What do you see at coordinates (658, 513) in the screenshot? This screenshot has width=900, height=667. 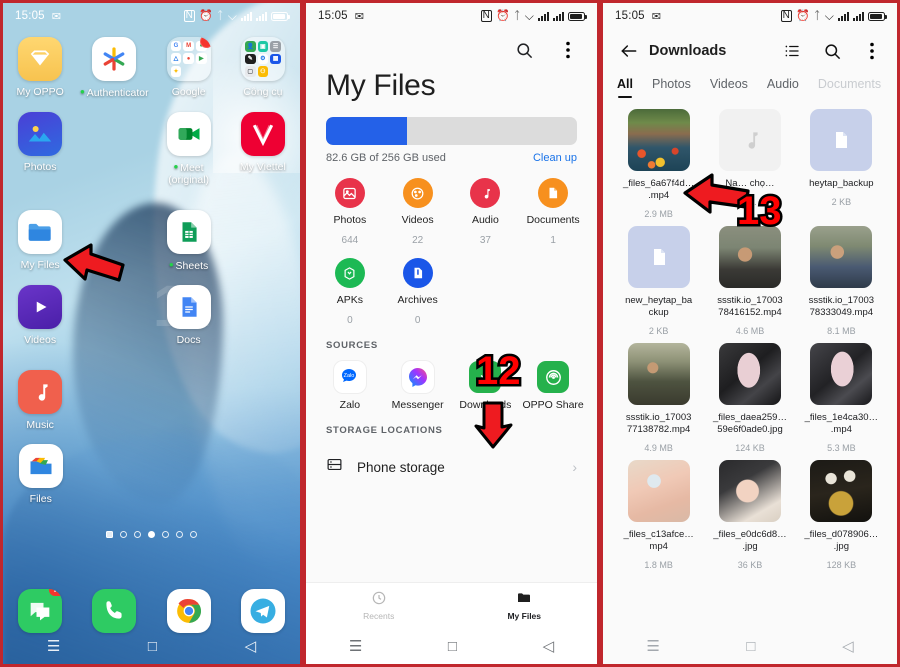 I see `file-item: _files_c13afce… mp4 1.8 MB` at bounding box center [658, 513].